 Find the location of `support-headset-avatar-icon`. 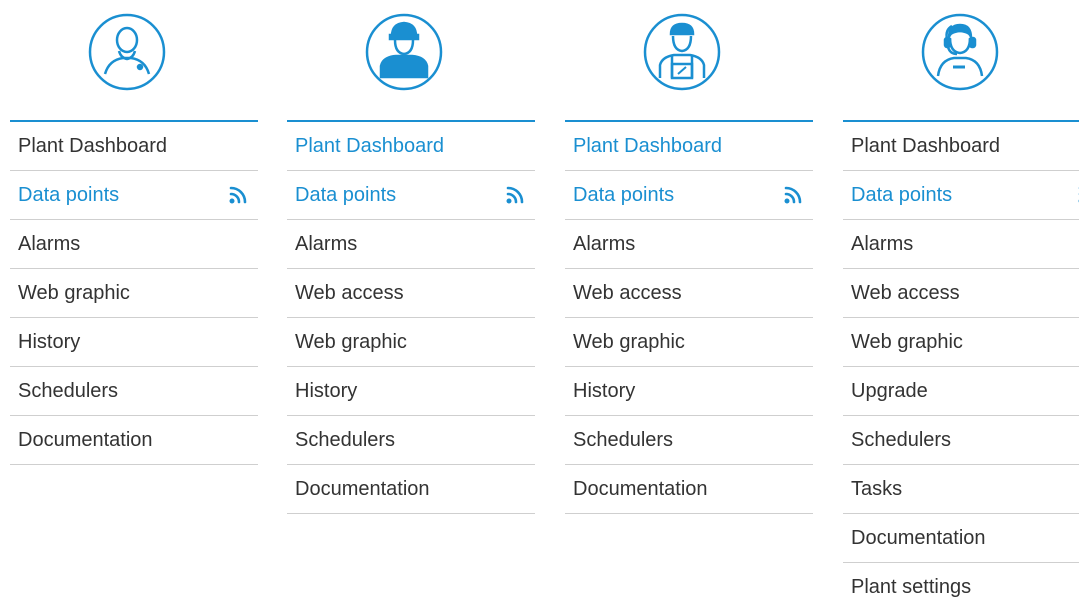

support-headset-avatar-icon is located at coordinates (960, 52).